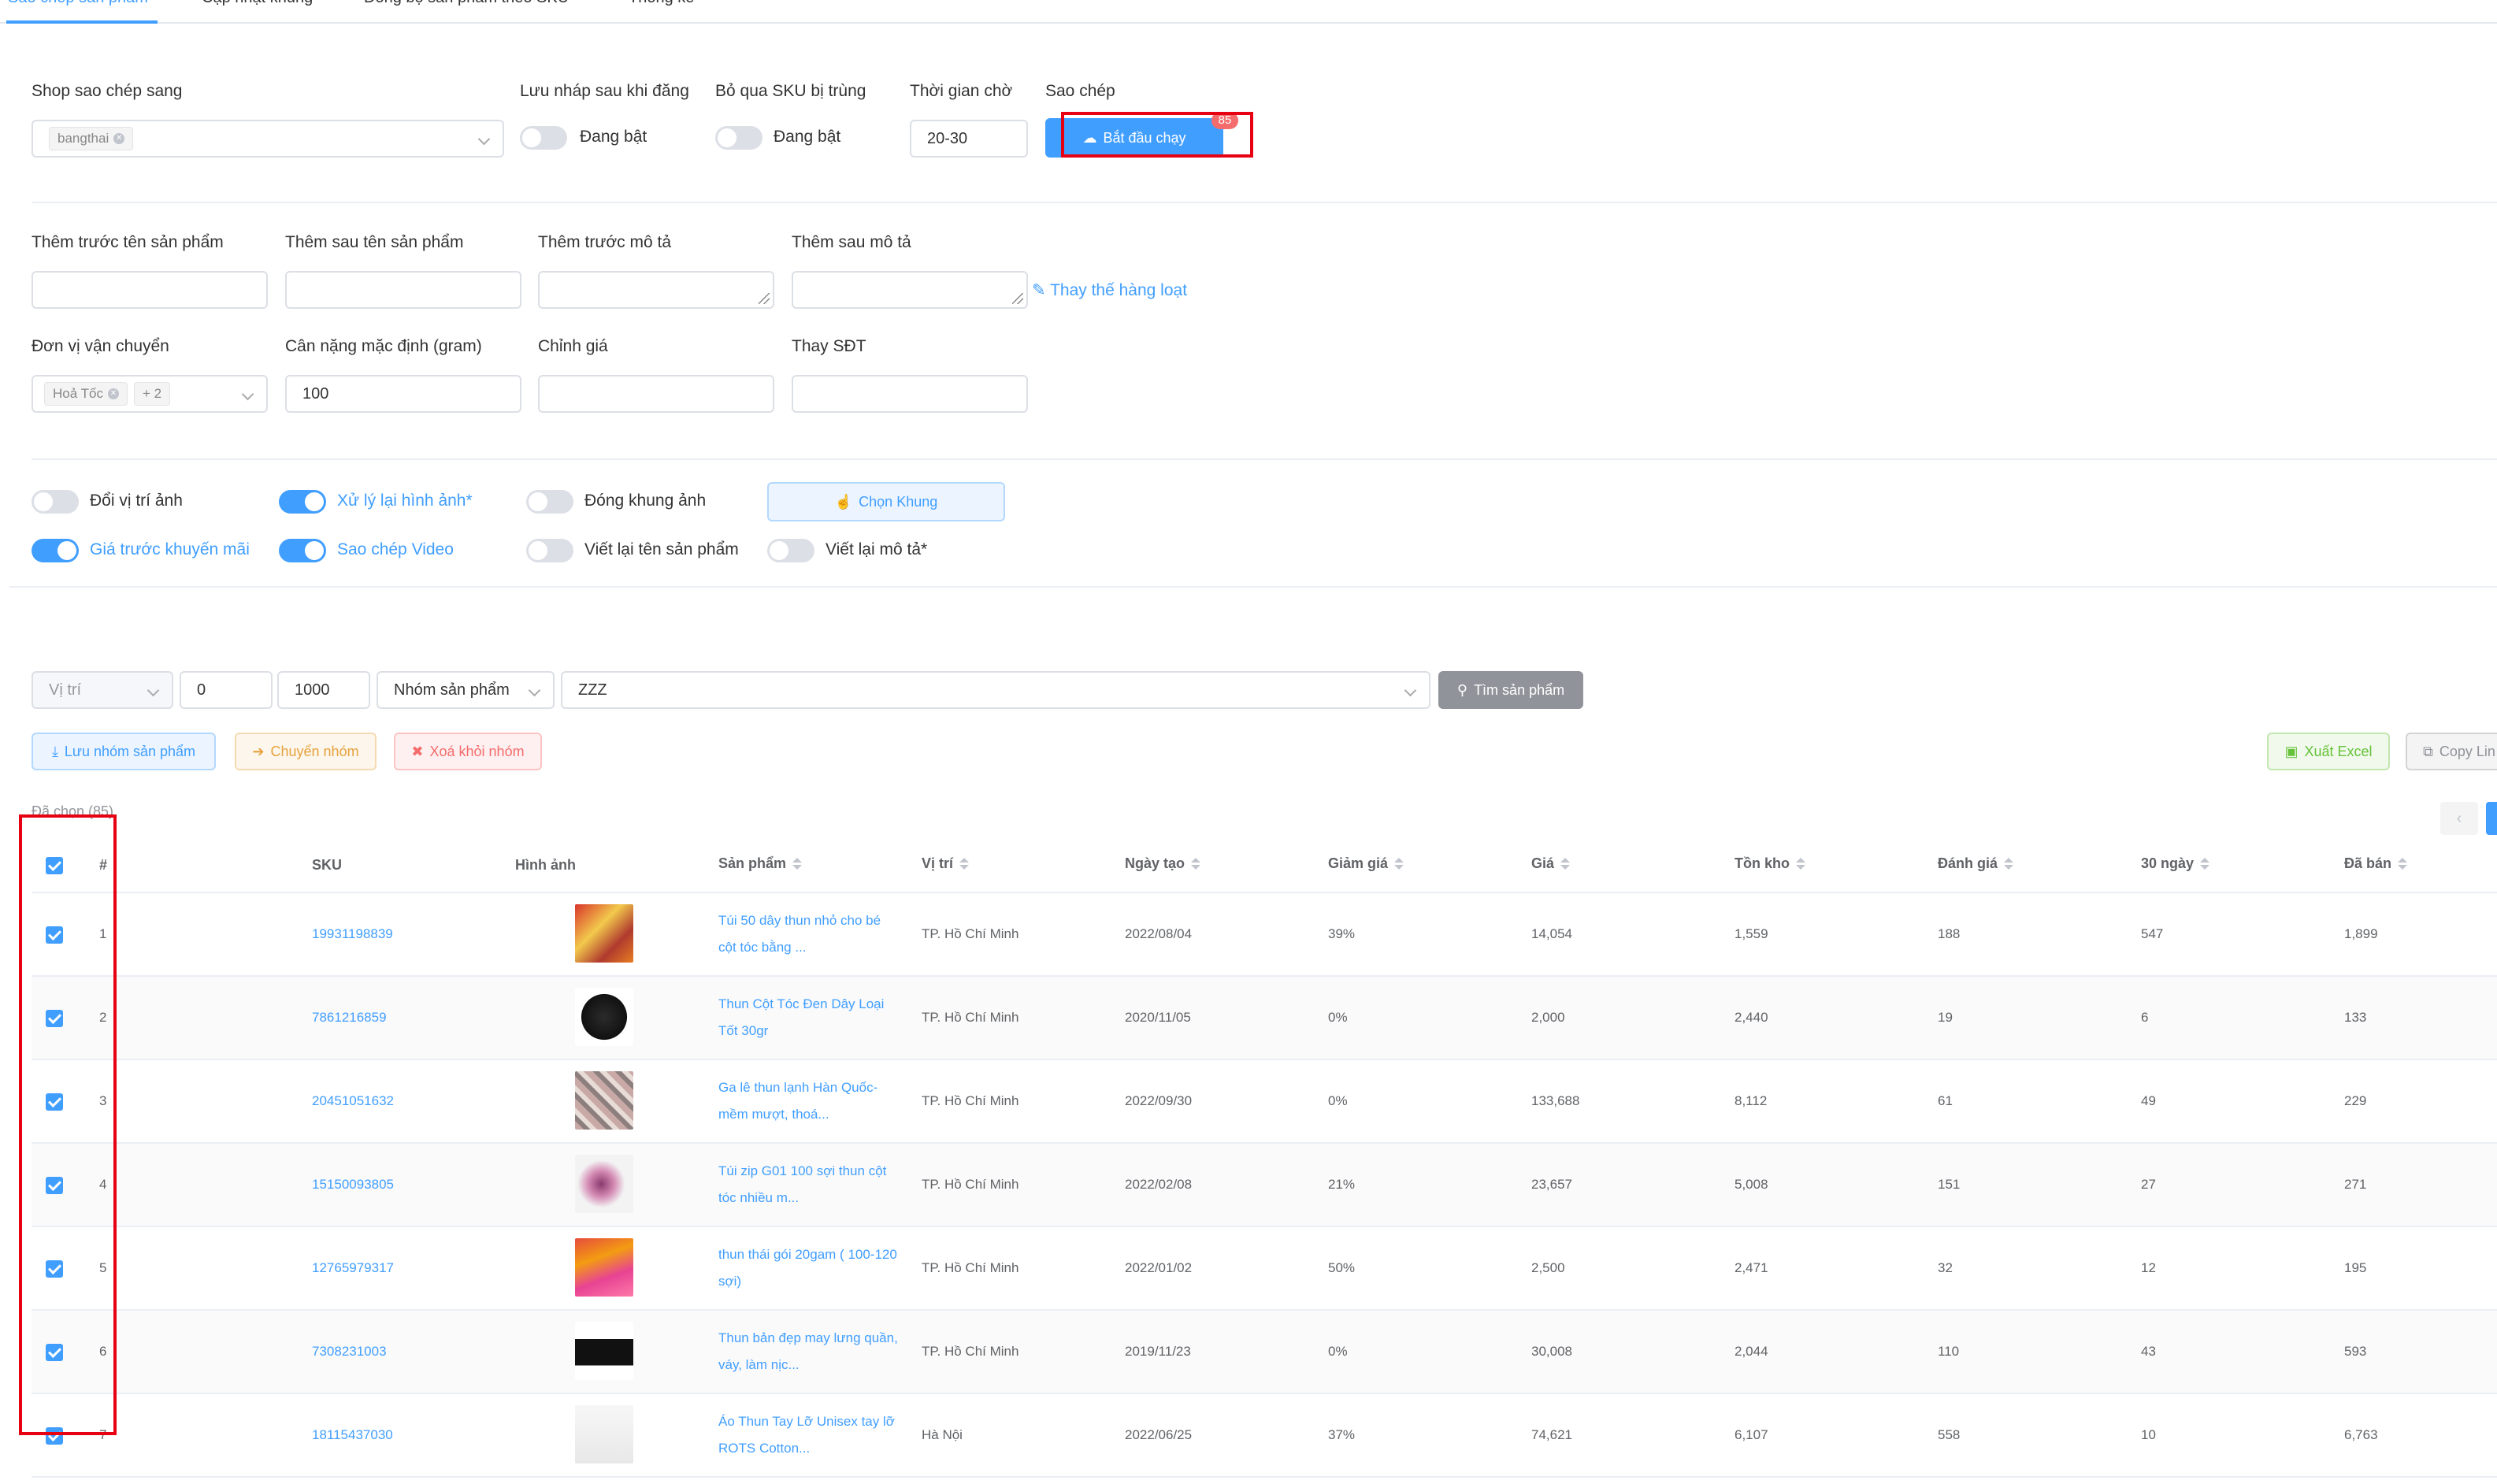 Image resolution: width=2497 pixels, height=1484 pixels. I want to click on tab-update-frame: Cập nhật khung, so click(257, 4).